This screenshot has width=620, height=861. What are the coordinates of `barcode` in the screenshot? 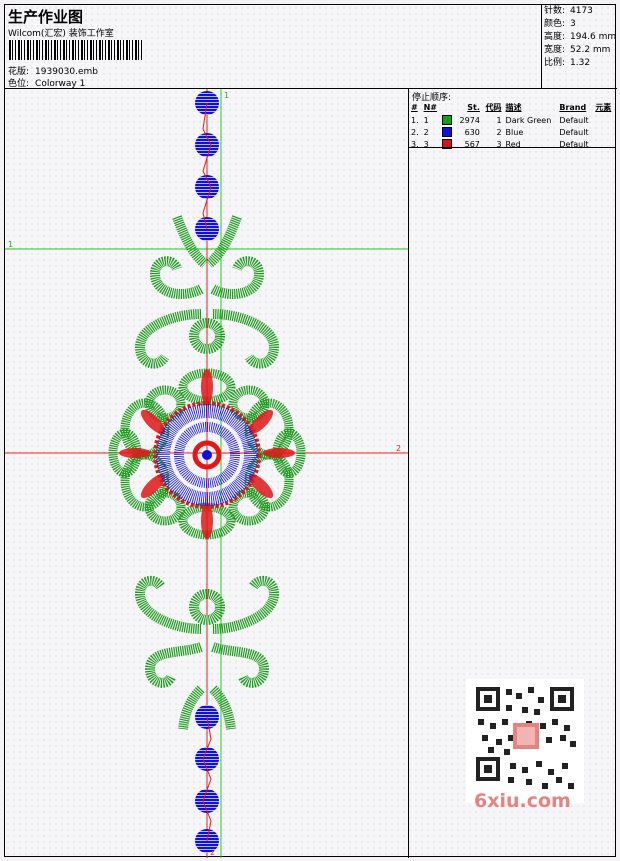 It's located at (76, 50).